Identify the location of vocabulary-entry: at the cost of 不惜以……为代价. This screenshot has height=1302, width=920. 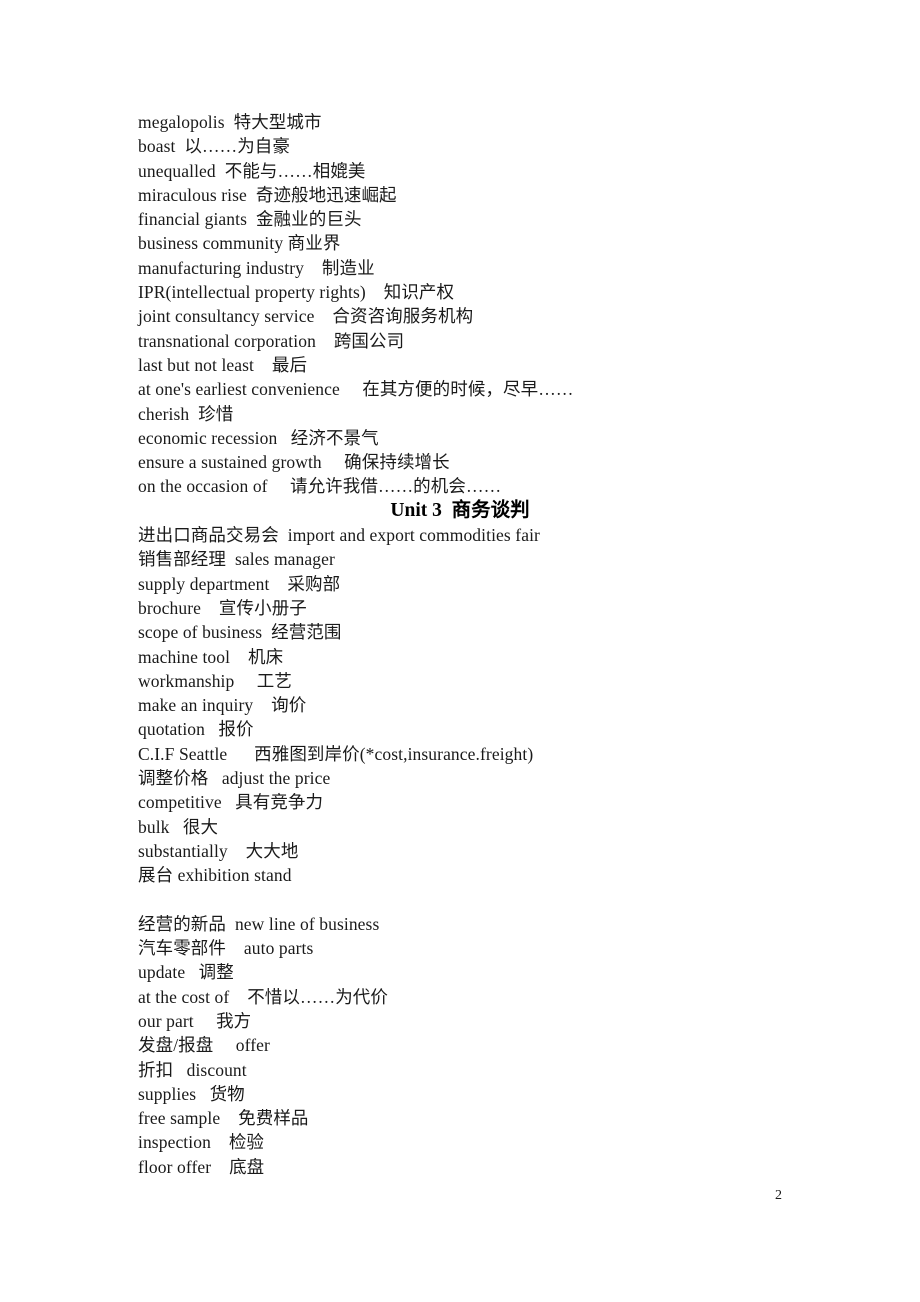
(263, 996).